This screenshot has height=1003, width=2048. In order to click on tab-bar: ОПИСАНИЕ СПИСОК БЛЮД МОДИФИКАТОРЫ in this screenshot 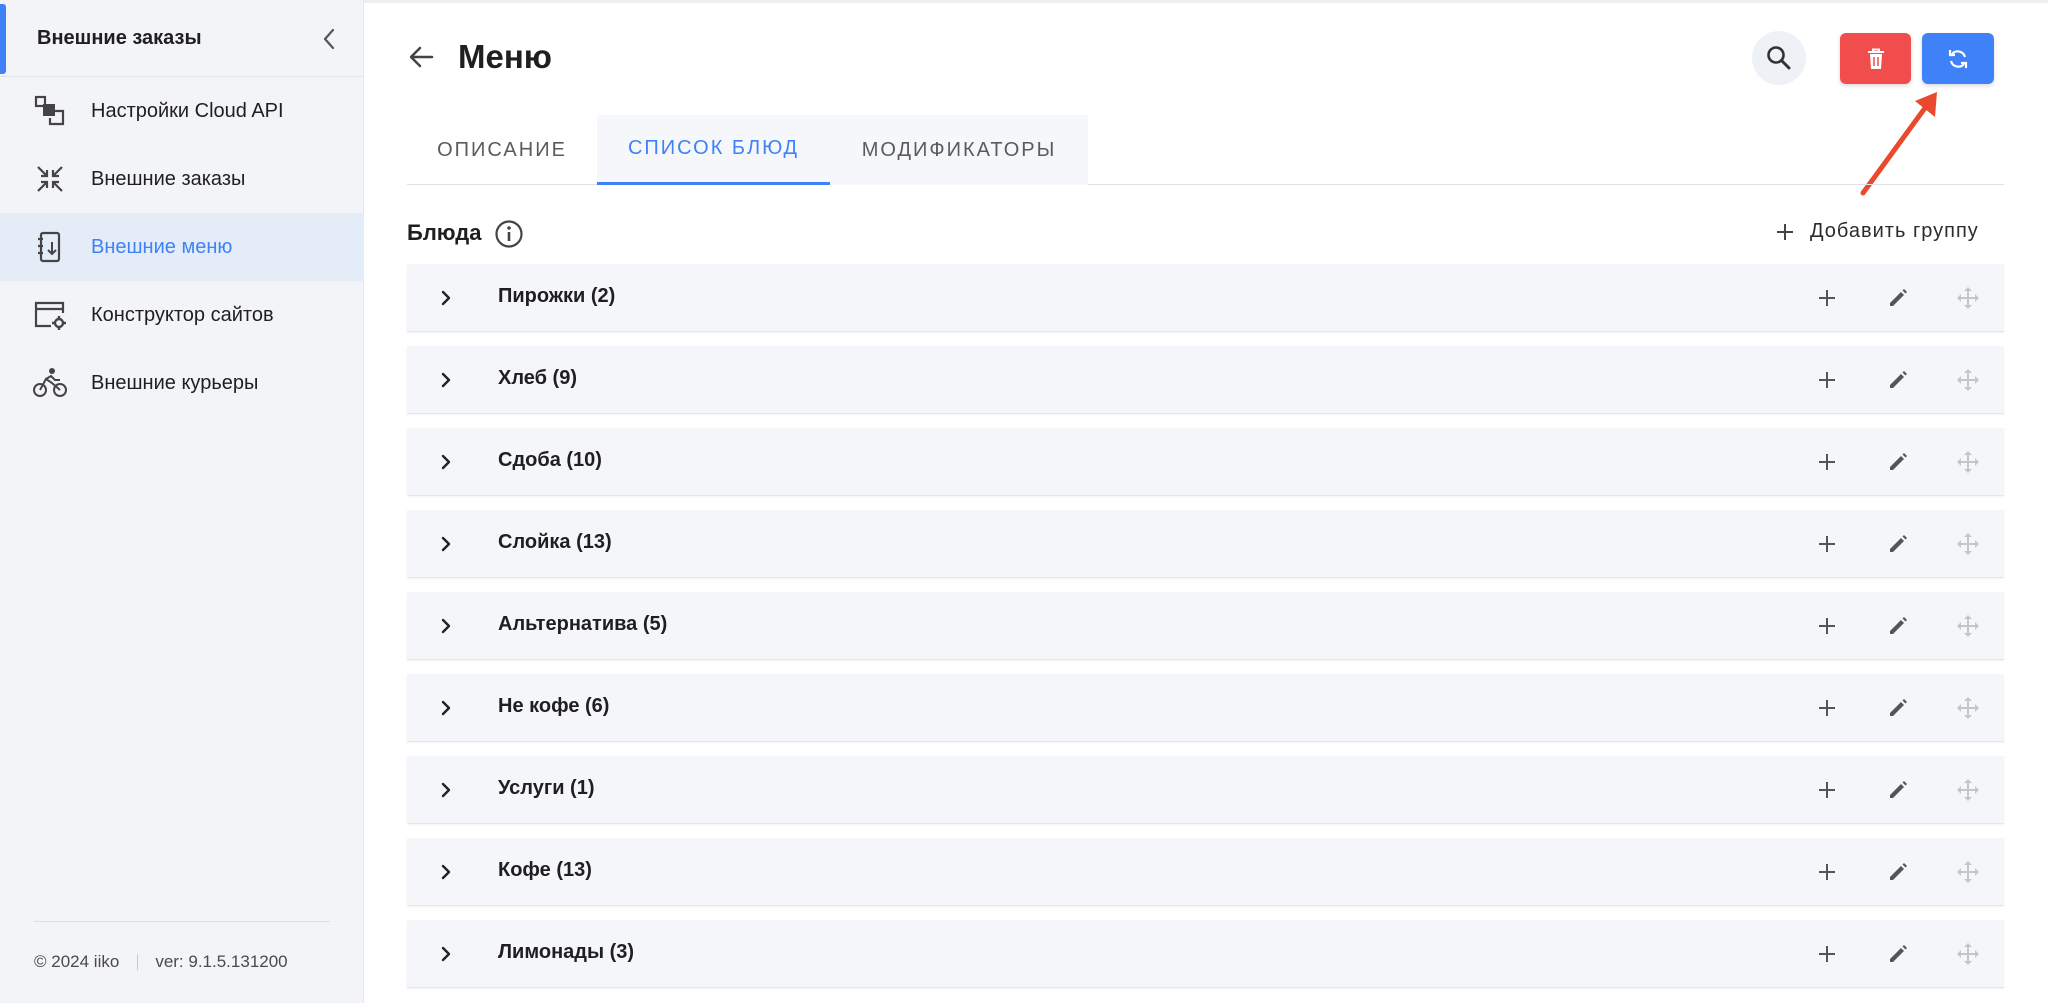, I will do `click(1205, 150)`.